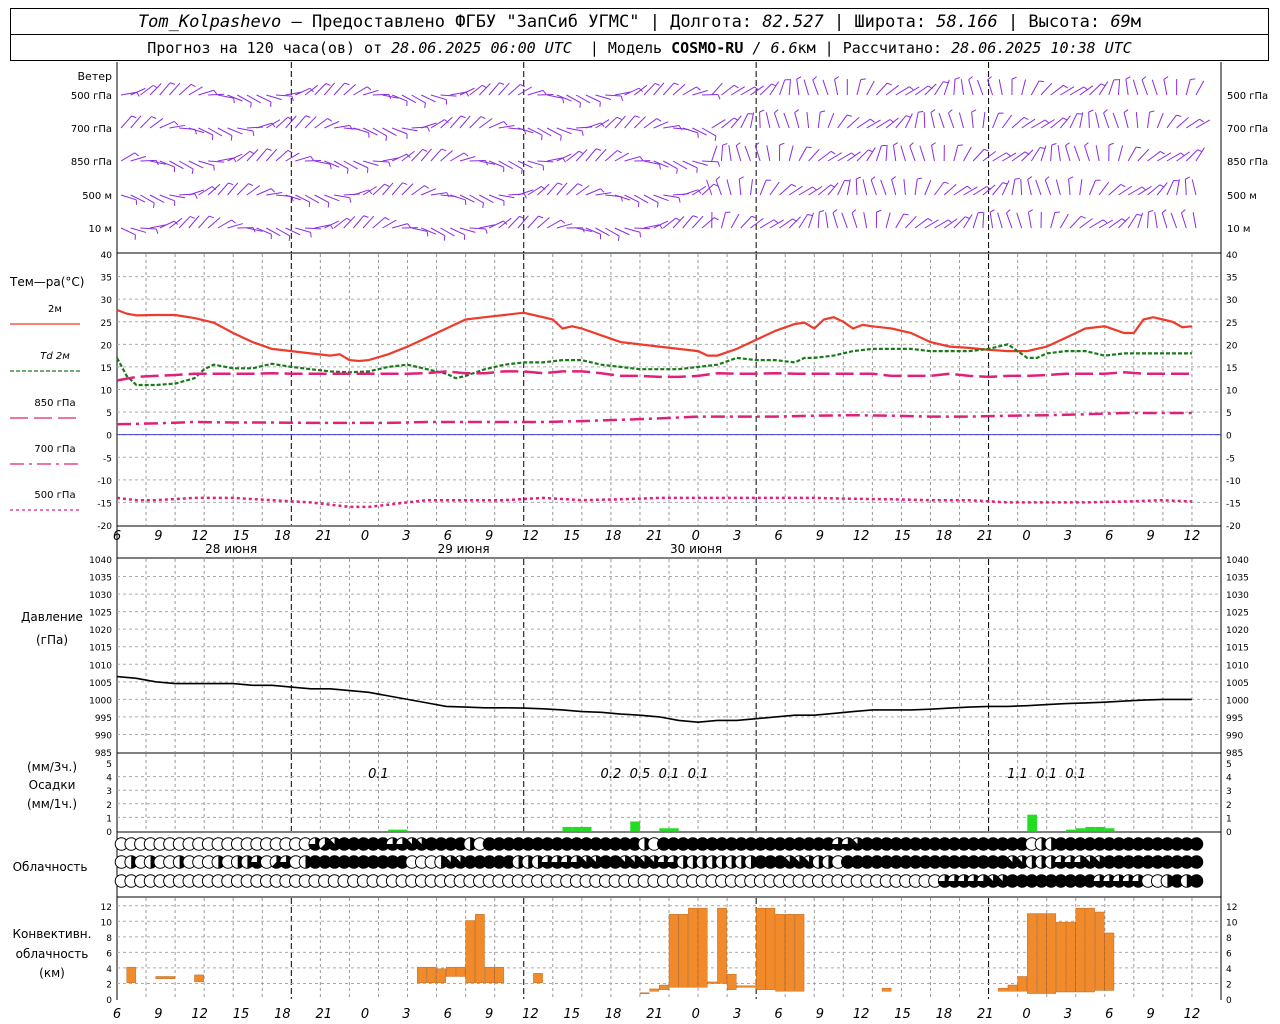  I want to click on precip-title: Осадки, so click(52, 785).